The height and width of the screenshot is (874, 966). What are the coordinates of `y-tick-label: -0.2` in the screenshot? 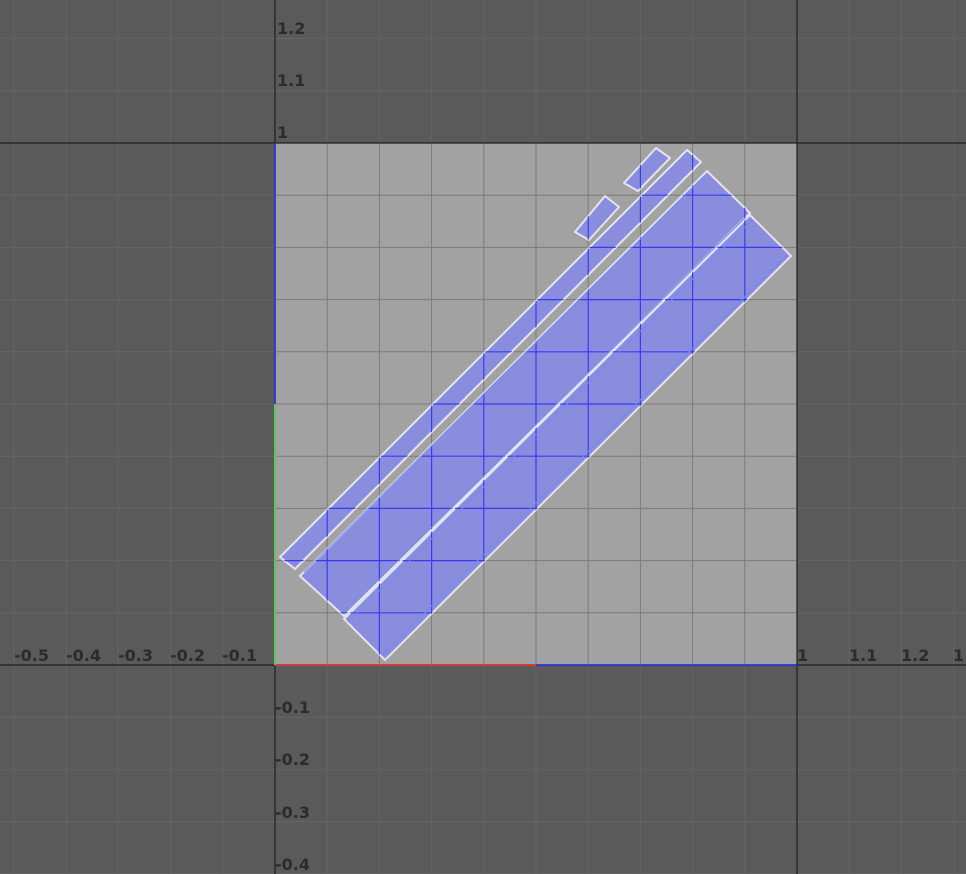 It's located at (292, 759).